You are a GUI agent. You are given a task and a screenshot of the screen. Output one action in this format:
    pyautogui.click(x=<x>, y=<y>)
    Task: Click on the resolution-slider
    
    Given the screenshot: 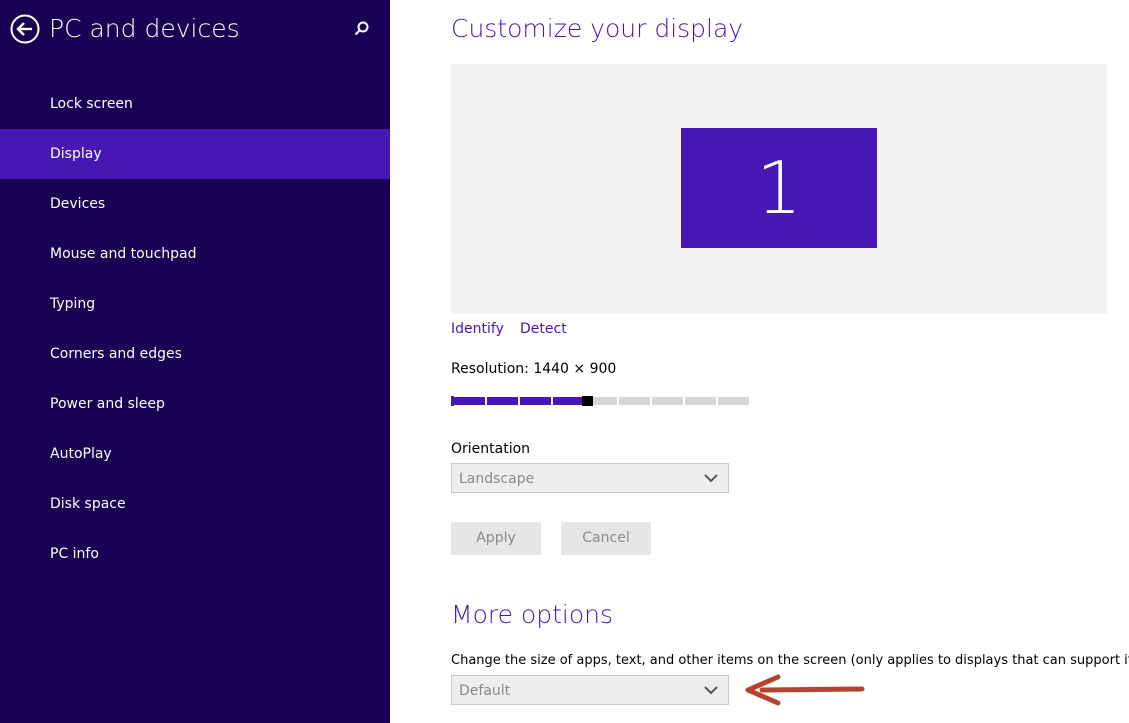 What is the action you would take?
    pyautogui.click(x=600, y=401)
    